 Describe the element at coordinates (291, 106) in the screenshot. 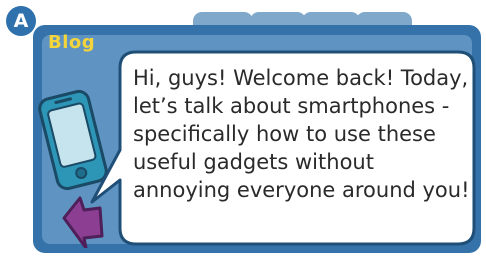

I see `post-line: let’s talk about smartphones -` at that location.